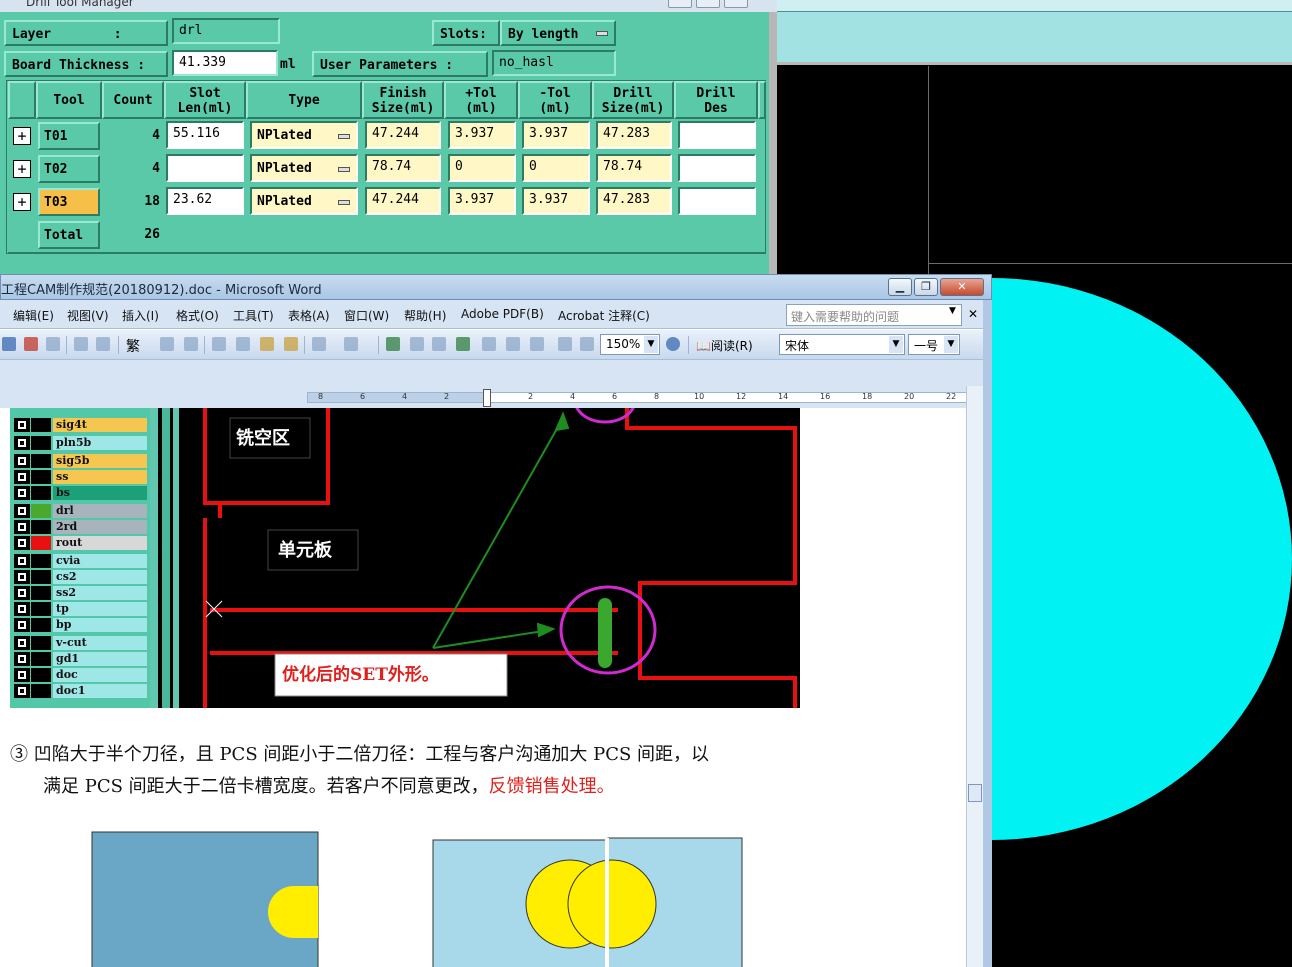 This screenshot has width=1292, height=967. I want to click on layer-row-2rd: 2rd, so click(82, 527).